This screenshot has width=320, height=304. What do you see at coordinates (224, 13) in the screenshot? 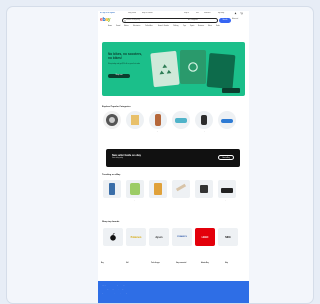
I see `my-ebay-link: My eBay` at bounding box center [224, 13].